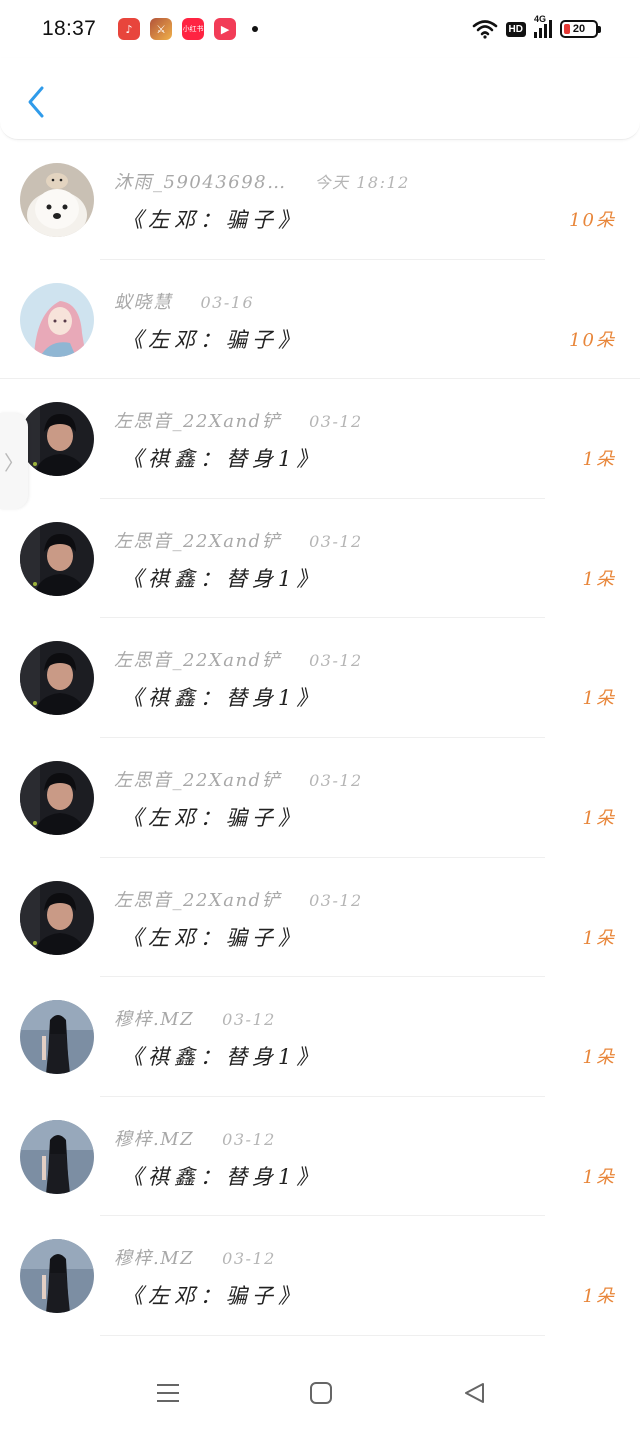  What do you see at coordinates (515, 29) in the screenshot?
I see `hd-voice-badge: HD` at bounding box center [515, 29].